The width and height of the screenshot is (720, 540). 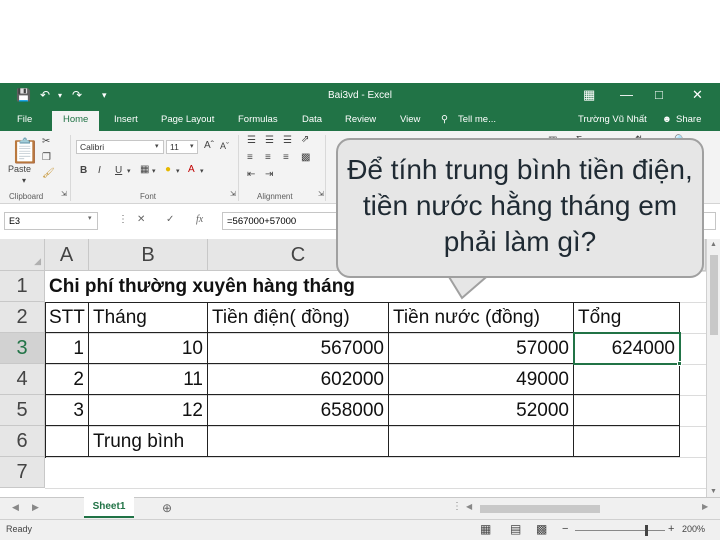 I want to click on table-cell: 49000, so click(x=481, y=379).